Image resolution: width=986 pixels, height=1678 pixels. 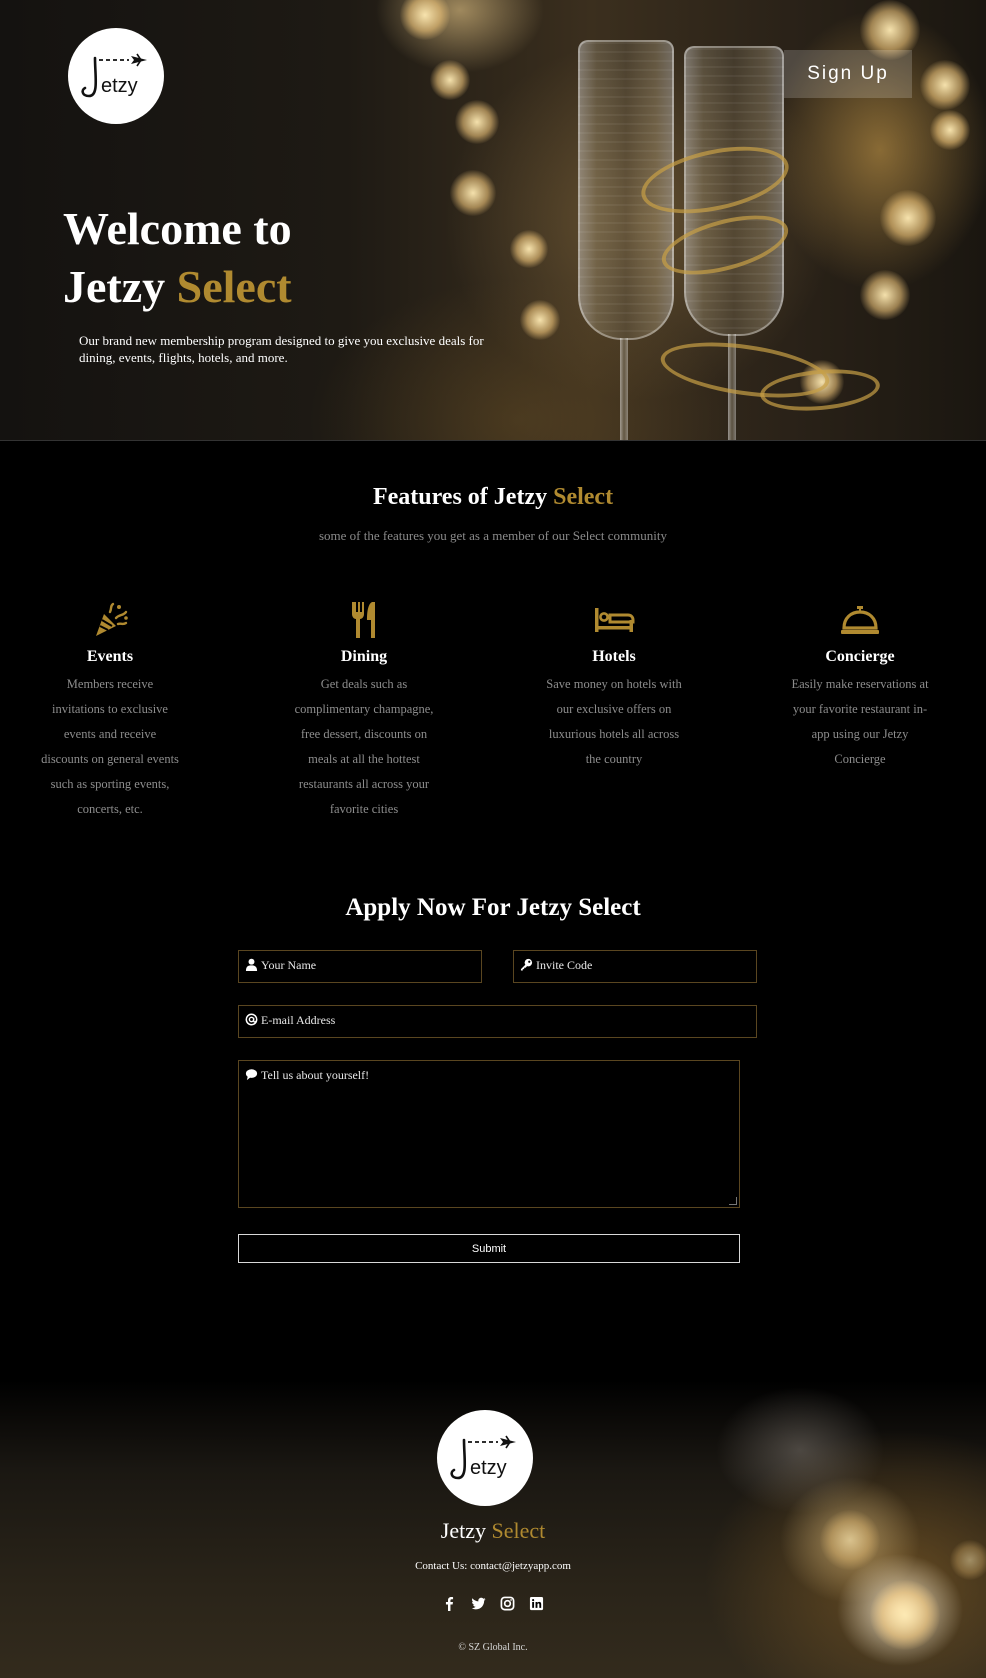 I want to click on invite-code-input, so click(x=643, y=965).